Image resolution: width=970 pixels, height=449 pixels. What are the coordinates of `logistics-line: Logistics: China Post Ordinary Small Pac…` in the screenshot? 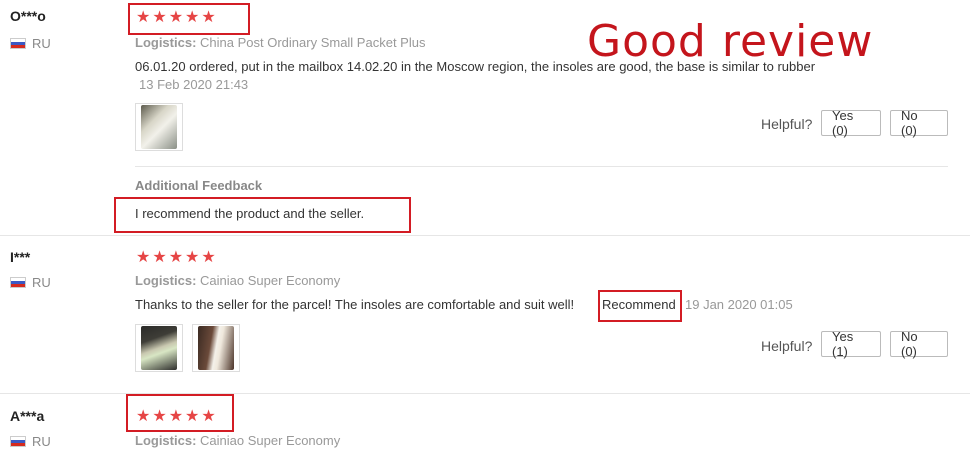 It's located at (280, 42).